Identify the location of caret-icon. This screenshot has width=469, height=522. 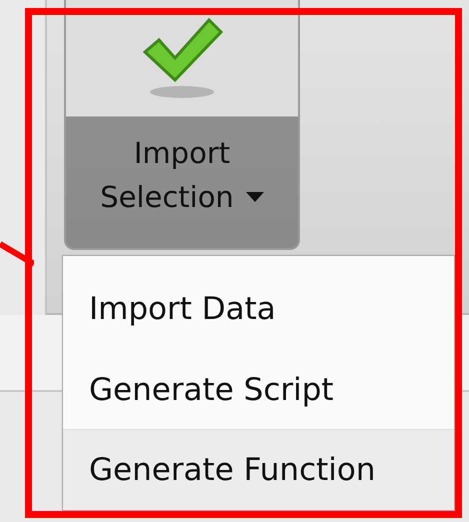
(255, 197).